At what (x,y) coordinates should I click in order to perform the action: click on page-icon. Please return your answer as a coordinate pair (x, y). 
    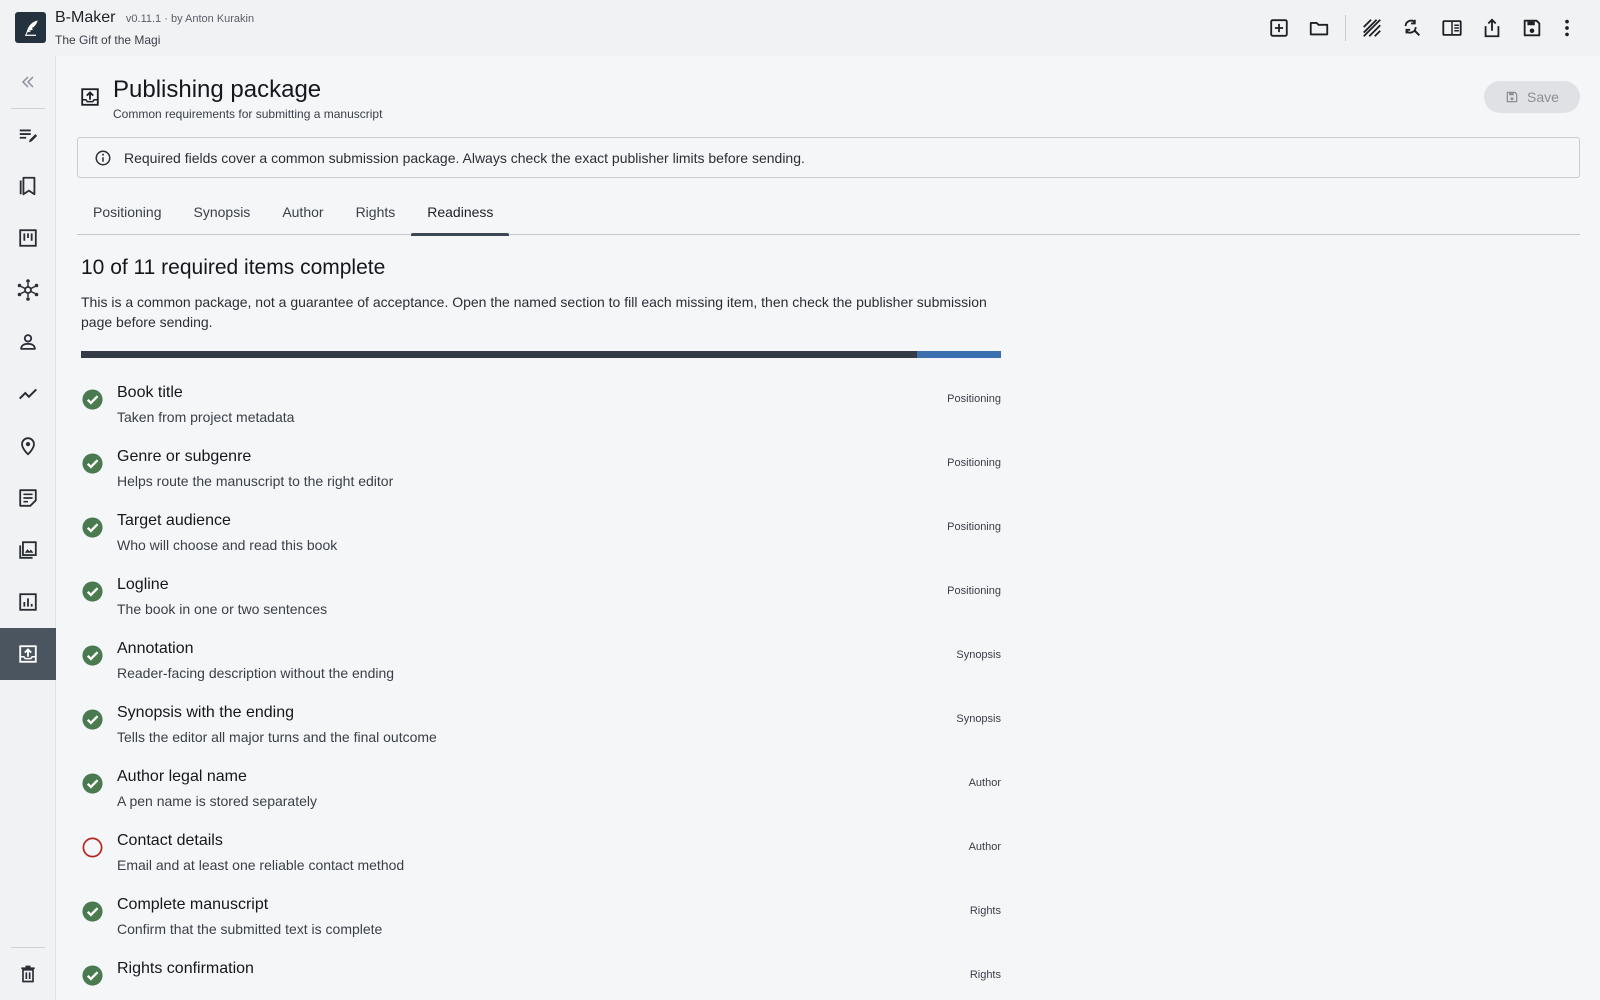
    Looking at the image, I should click on (90, 99).